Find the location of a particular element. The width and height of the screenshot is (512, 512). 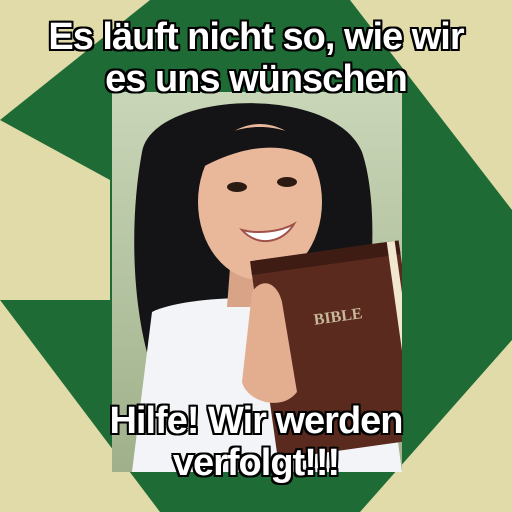

top-caption-line-1: Es läuft nicht so, wie wir is located at coordinates (256, 37).